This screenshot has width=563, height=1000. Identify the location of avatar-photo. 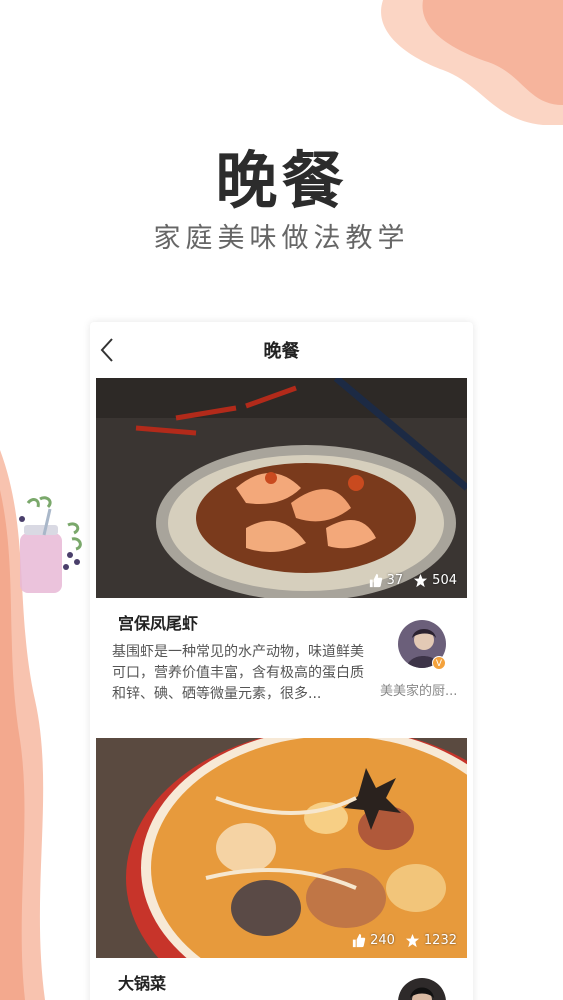
(422, 989).